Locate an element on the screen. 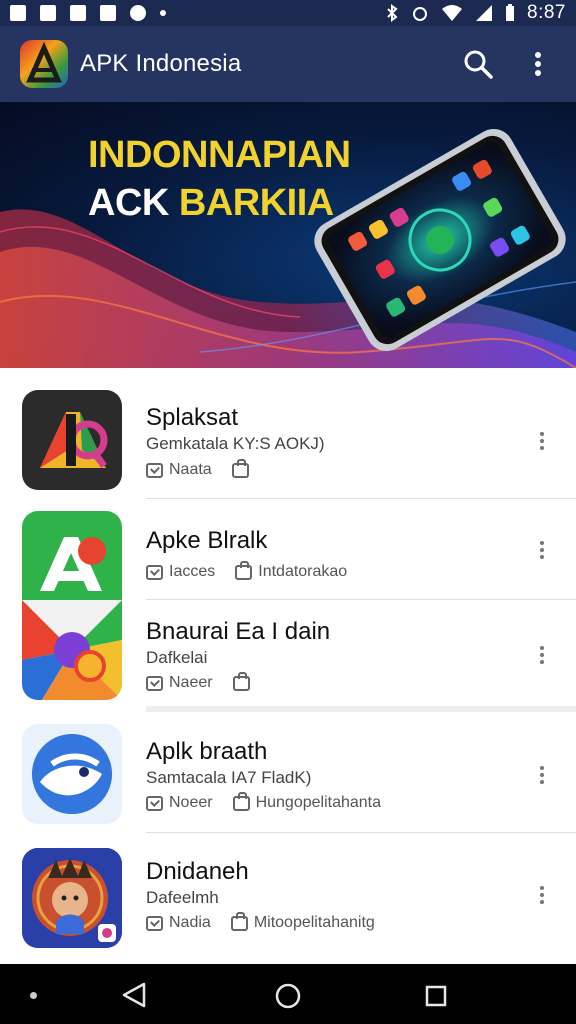 This screenshot has width=576, height=1024. item-meta-2: Intdatorakao is located at coordinates (303, 571).